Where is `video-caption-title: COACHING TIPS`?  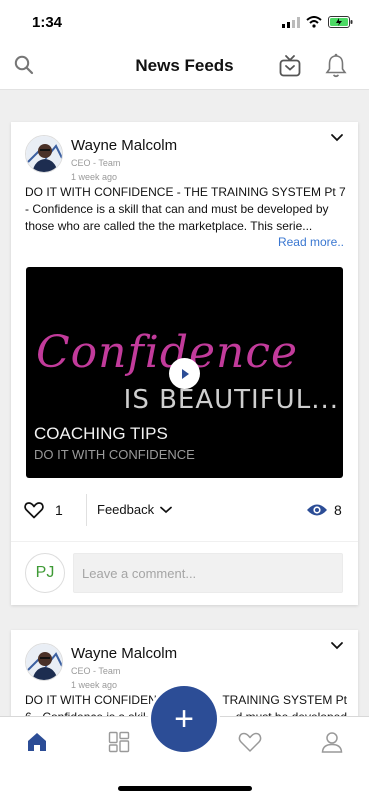 video-caption-title: COACHING TIPS is located at coordinates (101, 433).